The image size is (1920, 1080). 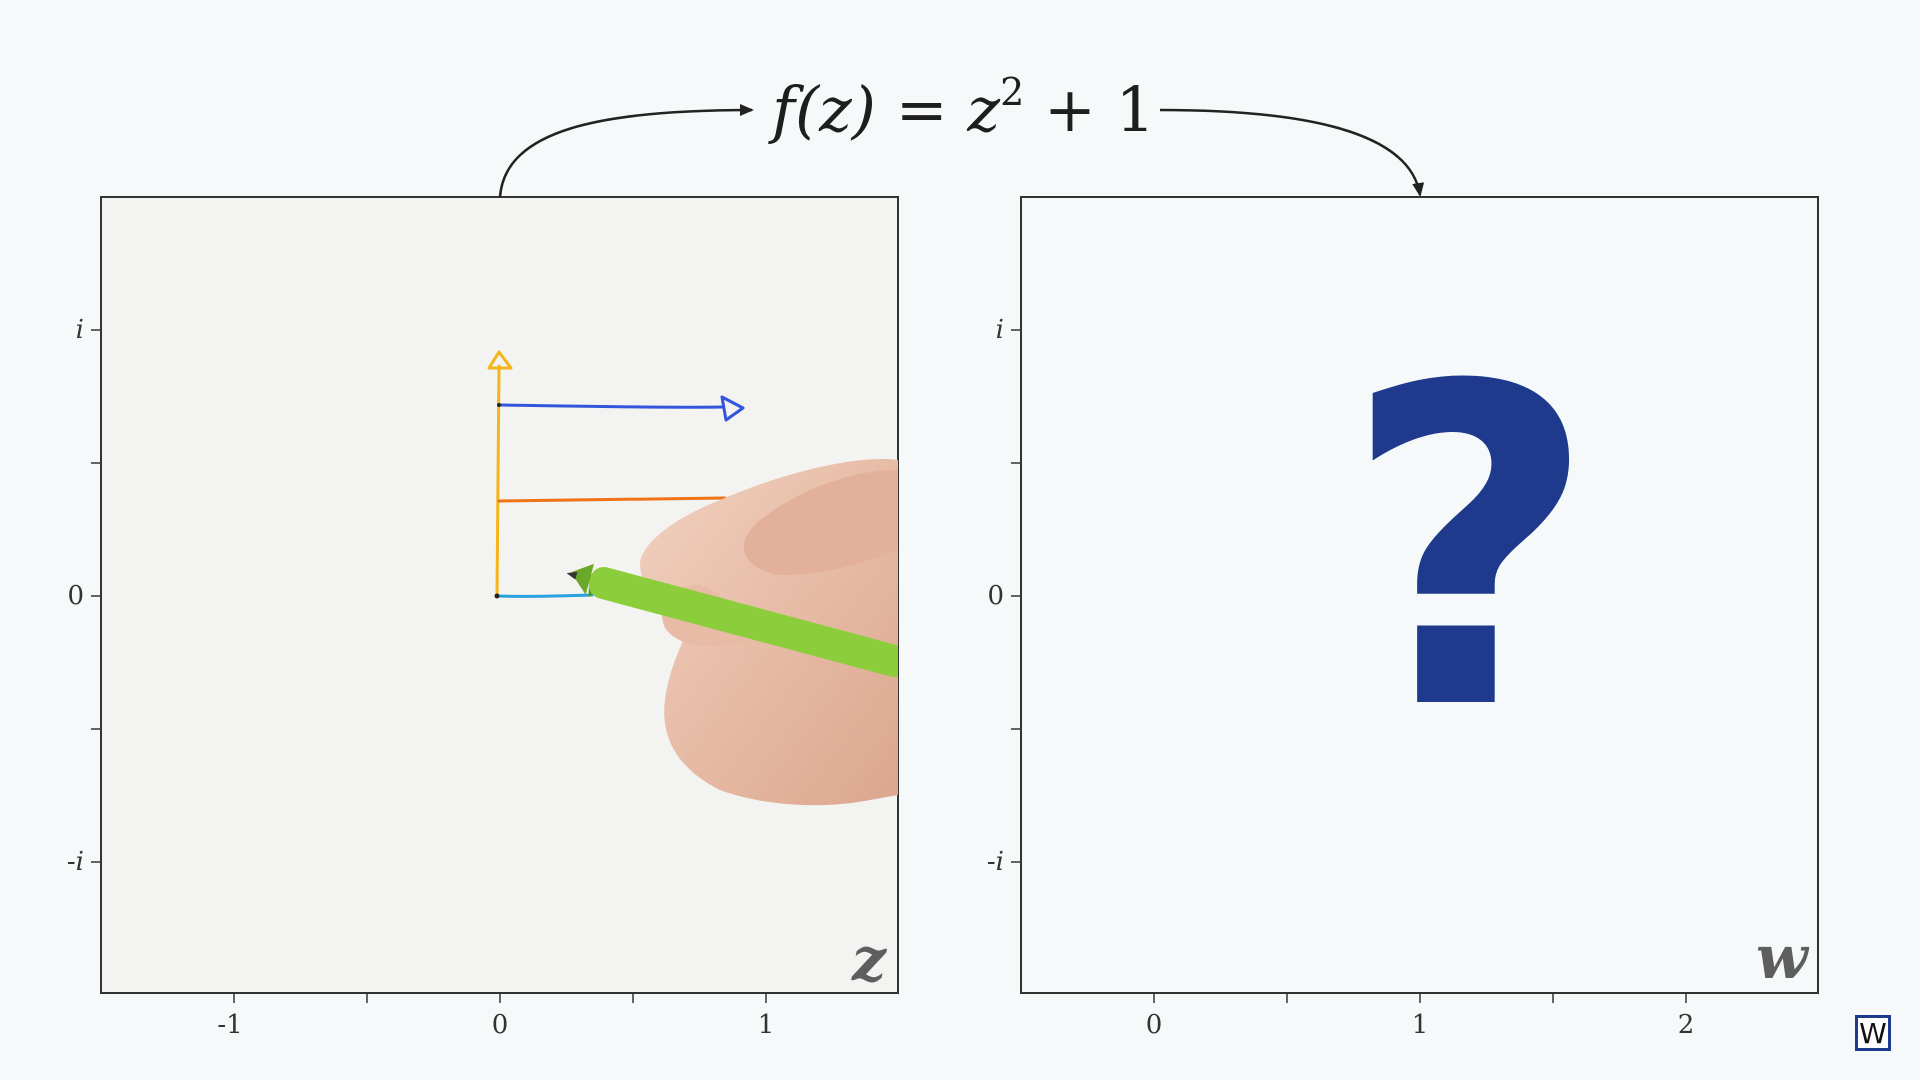 What do you see at coordinates (544, 595) in the screenshot?
I see `bottom-stroke` at bounding box center [544, 595].